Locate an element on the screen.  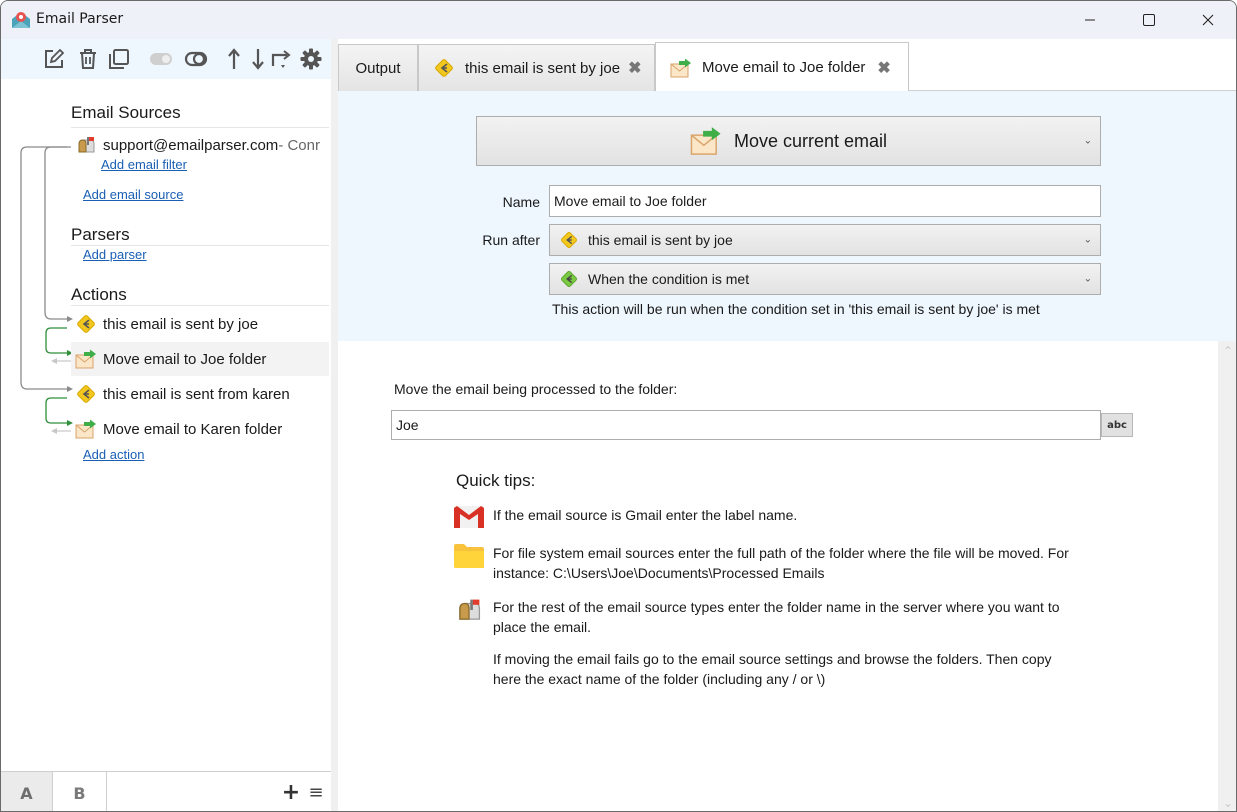
add-email-filter-link: Add email filter is located at coordinates (144, 164).